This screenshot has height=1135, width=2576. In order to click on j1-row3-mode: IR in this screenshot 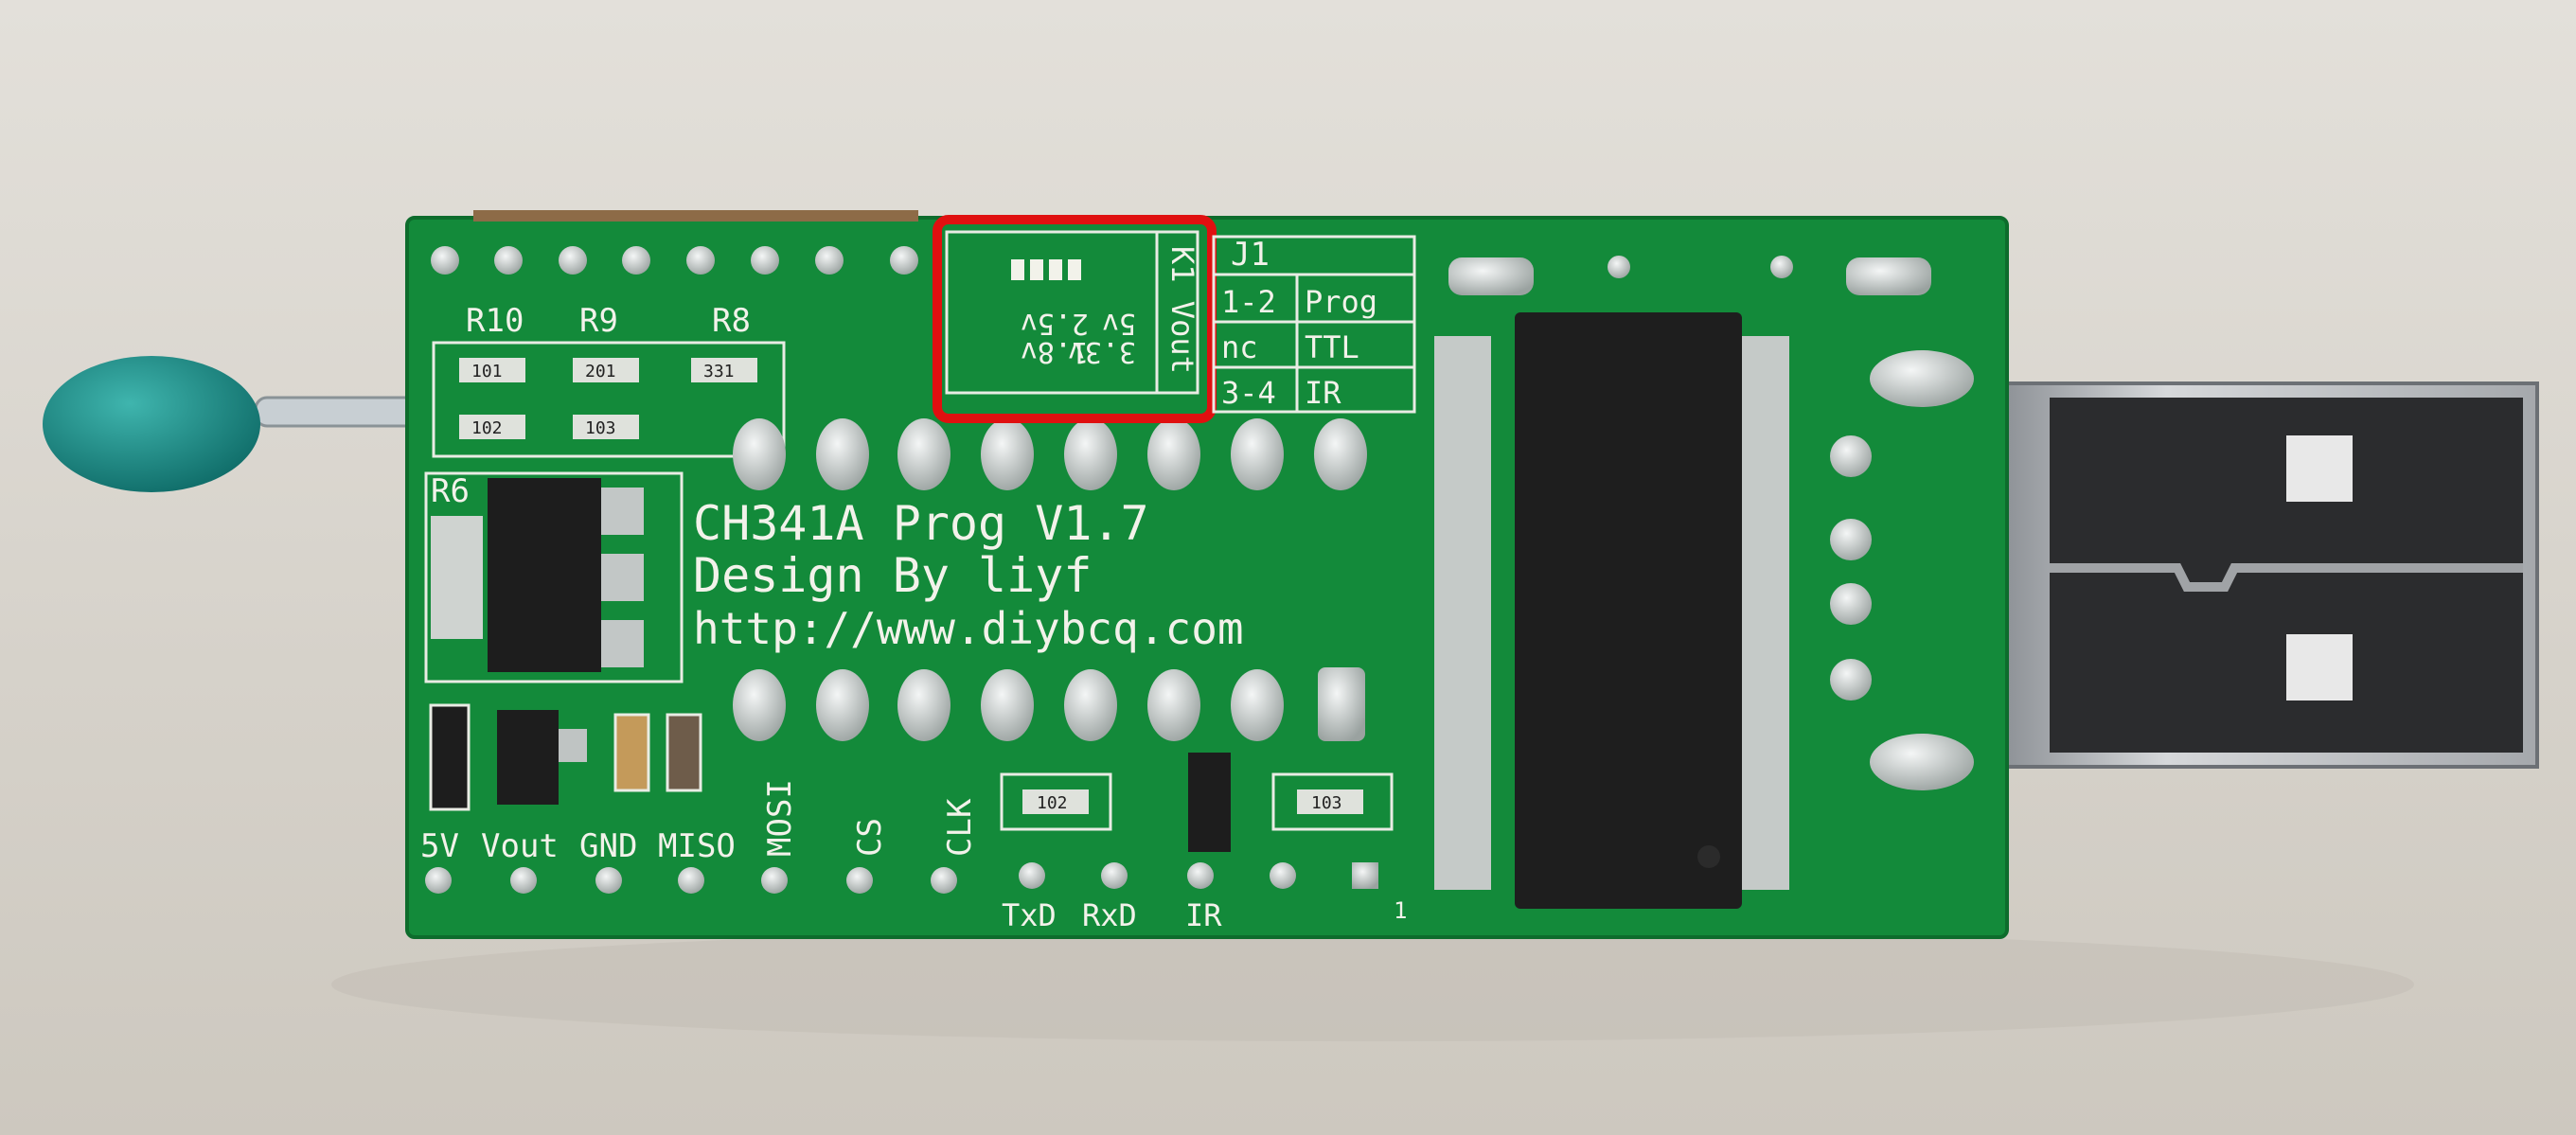, I will do `click(1323, 393)`.